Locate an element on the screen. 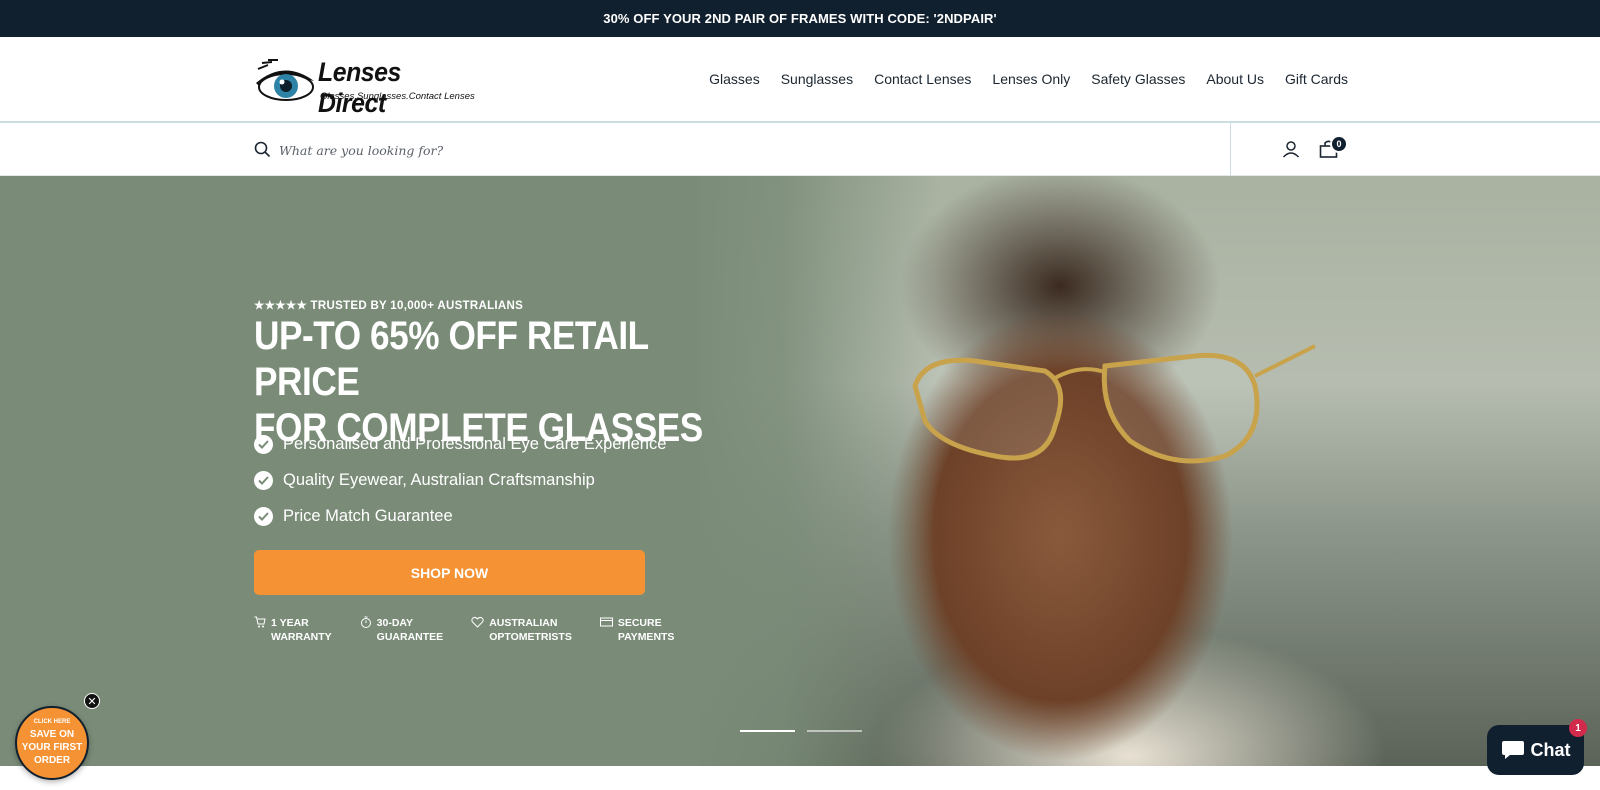 The height and width of the screenshot is (790, 1600). hero-gradient is located at coordinates (810, 471).